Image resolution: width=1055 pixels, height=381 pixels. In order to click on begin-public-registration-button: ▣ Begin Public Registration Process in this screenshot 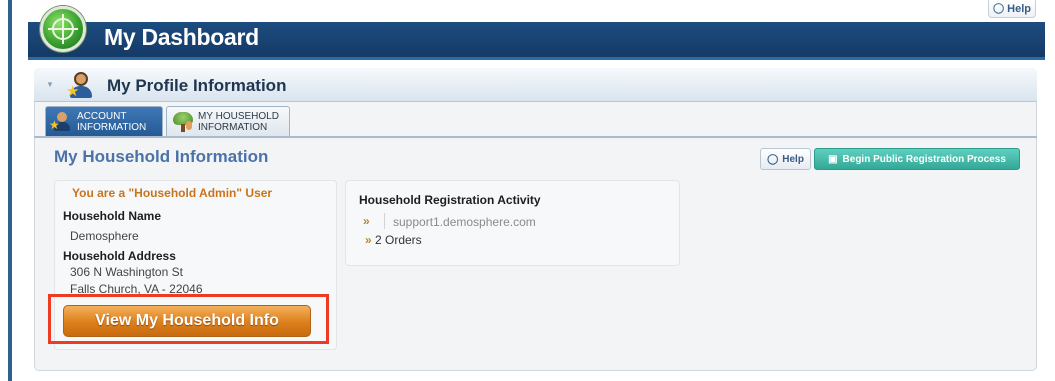, I will do `click(917, 159)`.